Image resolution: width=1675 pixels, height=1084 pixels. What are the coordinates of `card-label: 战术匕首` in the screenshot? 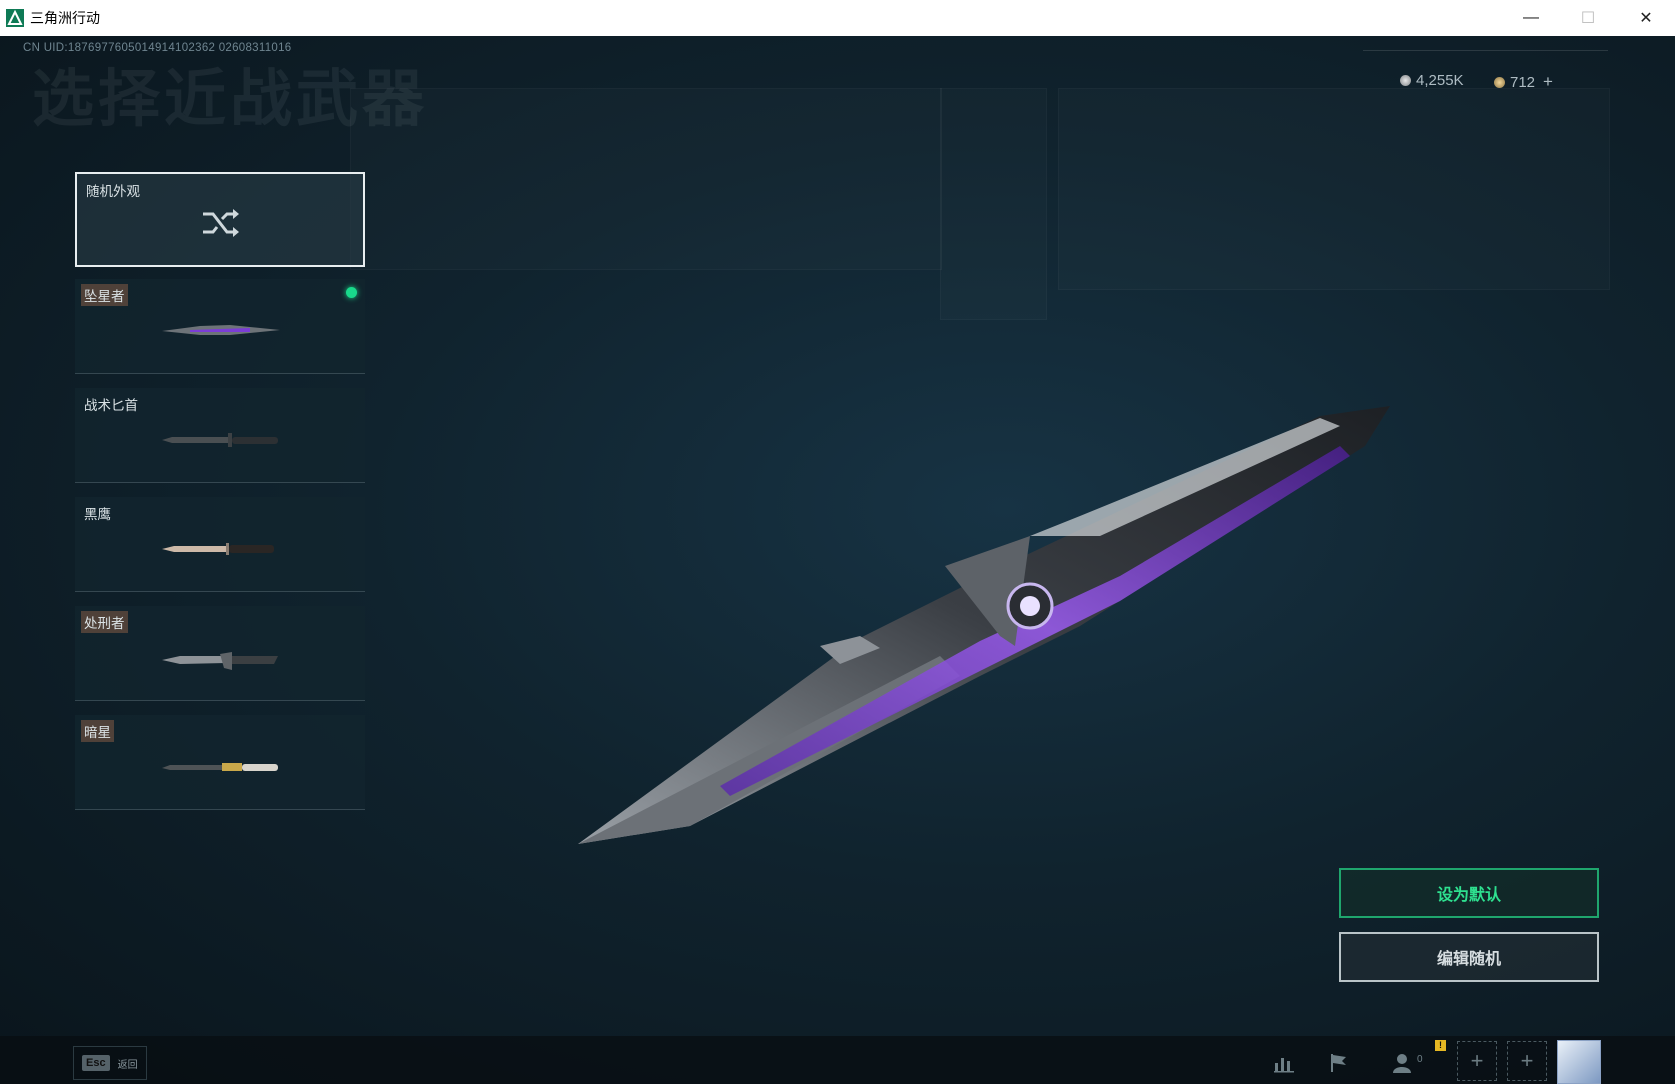 It's located at (111, 405).